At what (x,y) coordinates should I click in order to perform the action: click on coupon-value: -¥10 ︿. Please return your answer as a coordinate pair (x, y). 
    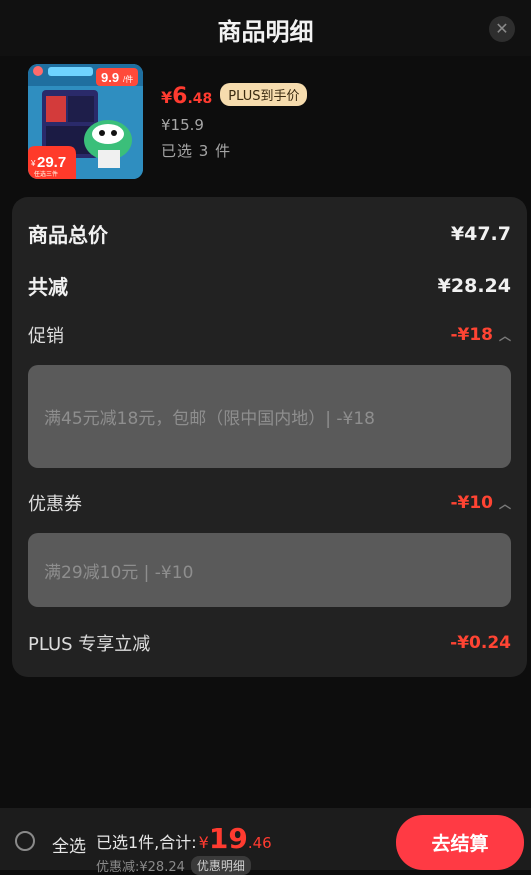
    Looking at the image, I should click on (480, 503).